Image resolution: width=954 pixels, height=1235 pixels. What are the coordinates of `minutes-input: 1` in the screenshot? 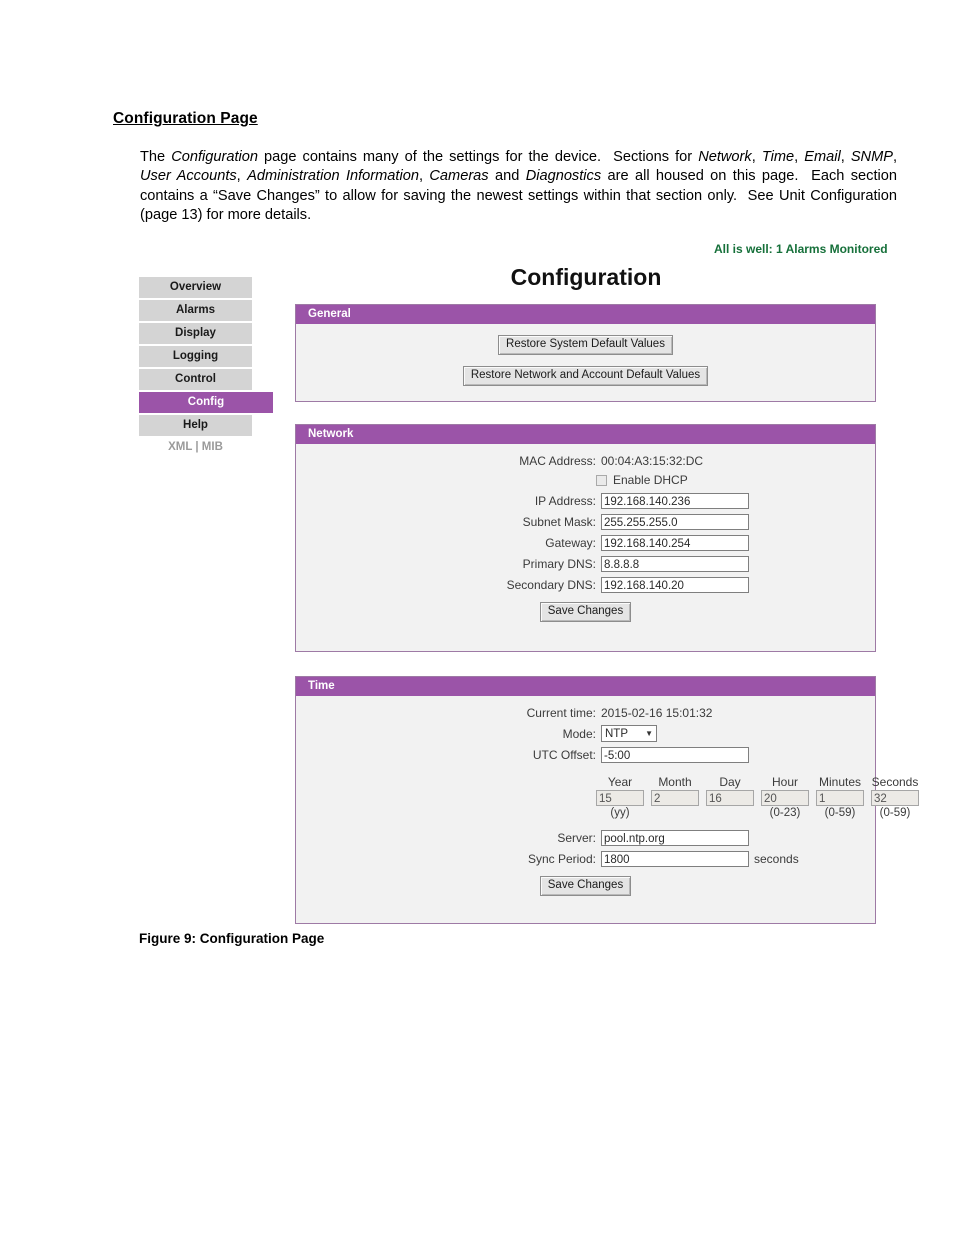 It's located at (840, 798).